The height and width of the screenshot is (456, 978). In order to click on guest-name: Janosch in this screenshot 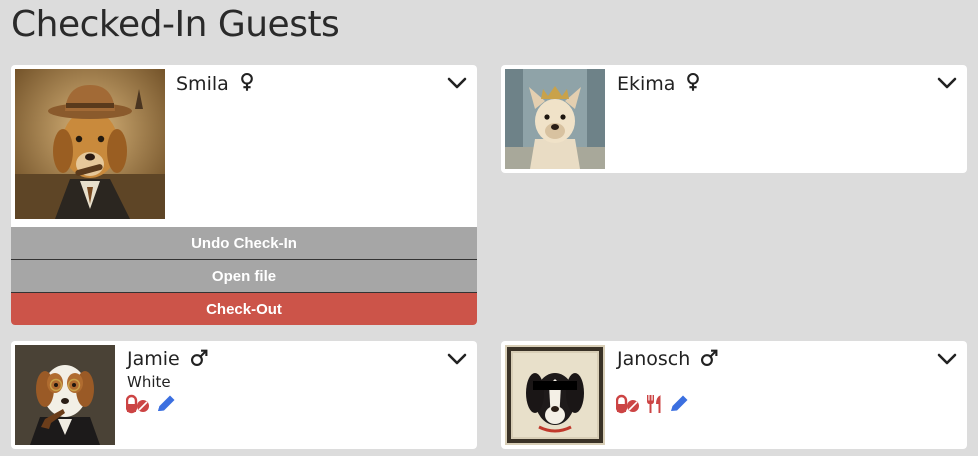, I will do `click(654, 359)`.